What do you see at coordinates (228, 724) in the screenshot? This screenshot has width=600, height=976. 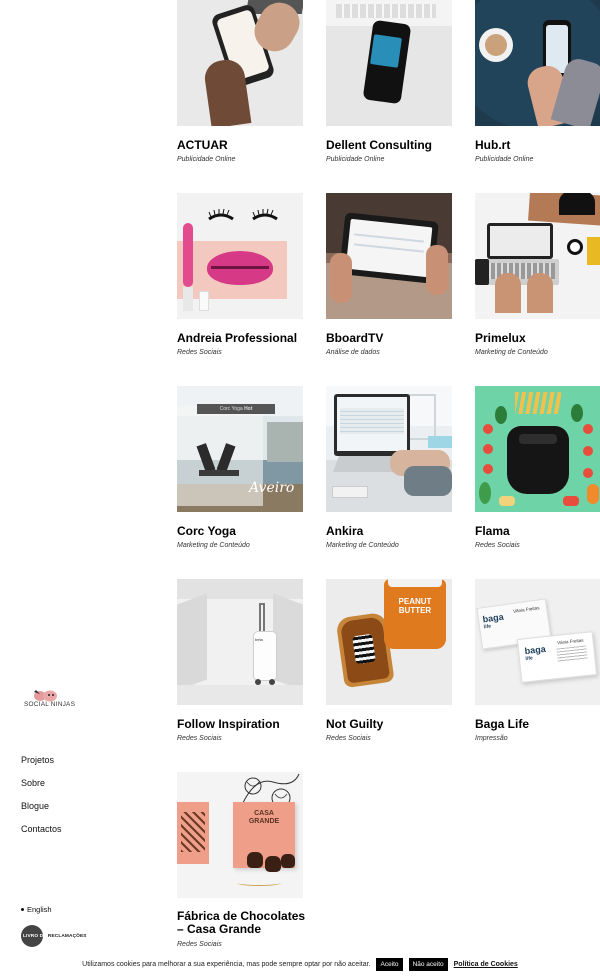 I see `project-title: Follow Inspiration` at bounding box center [228, 724].